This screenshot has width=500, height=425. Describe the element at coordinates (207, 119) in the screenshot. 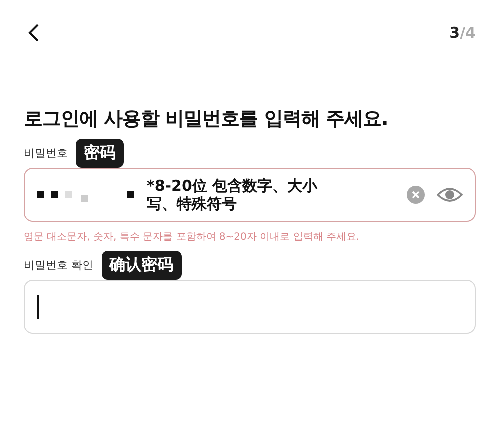

I see `page-heading: 로그인에 사용할 비밀번호를 입력해 주세요.` at that location.